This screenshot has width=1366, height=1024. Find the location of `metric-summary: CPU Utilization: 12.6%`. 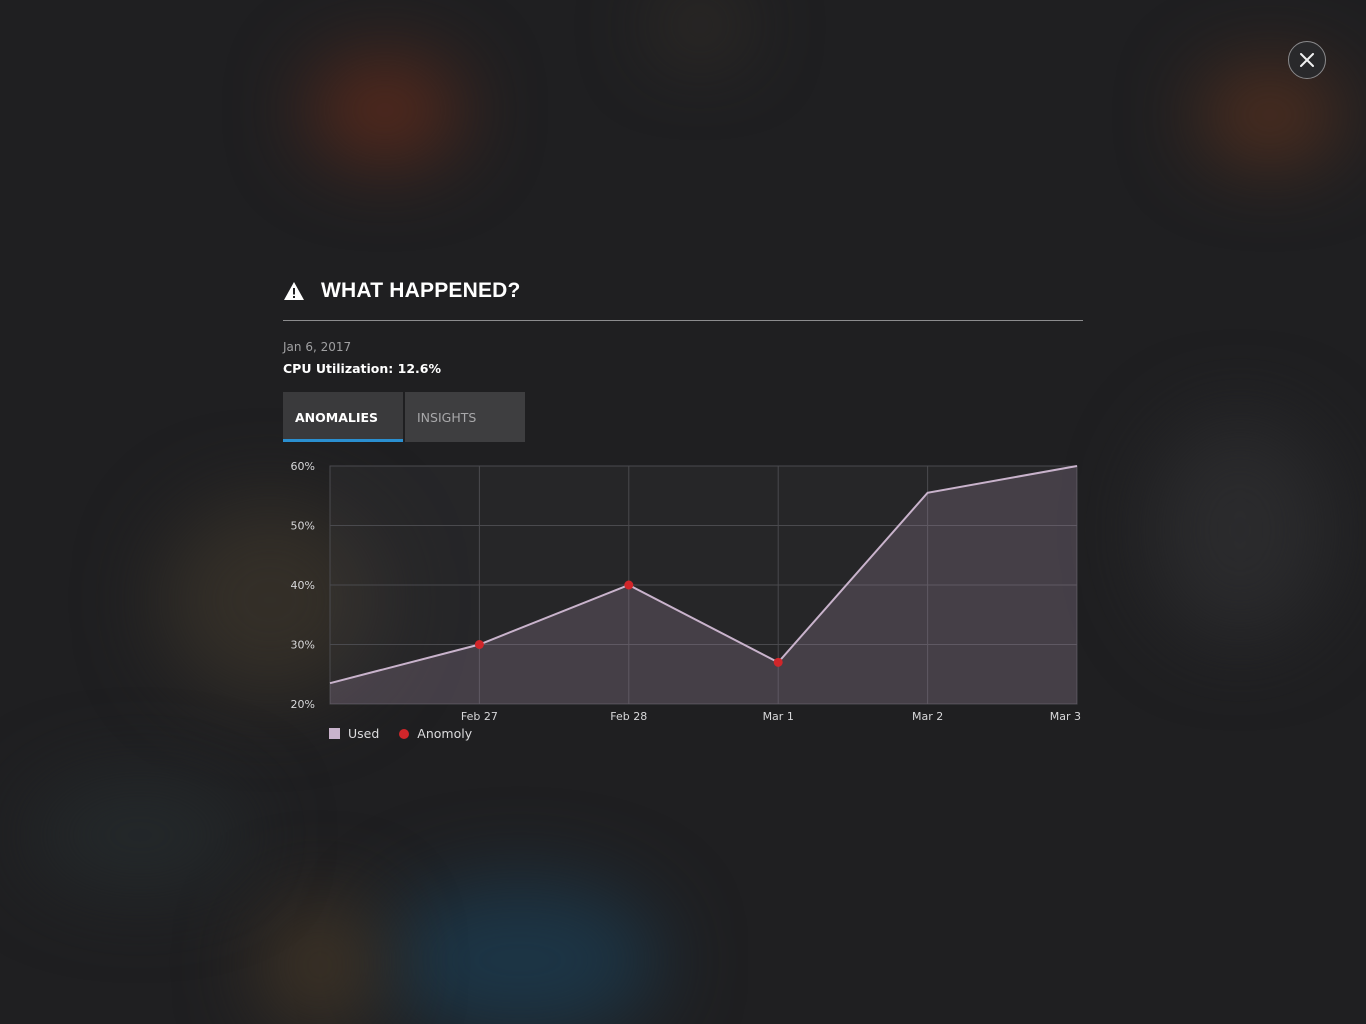

metric-summary: CPU Utilization: 12.6% is located at coordinates (362, 368).